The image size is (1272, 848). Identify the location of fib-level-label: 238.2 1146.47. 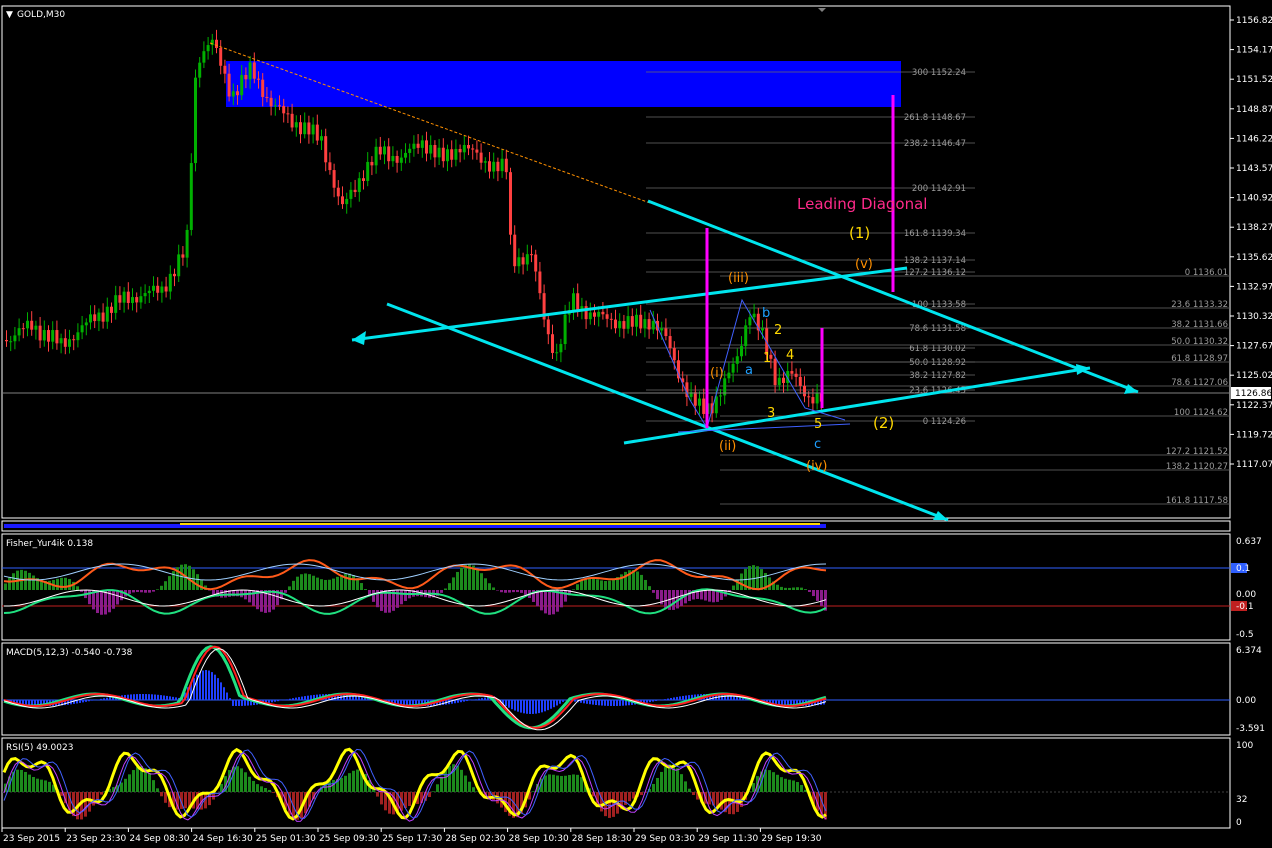
(935, 144).